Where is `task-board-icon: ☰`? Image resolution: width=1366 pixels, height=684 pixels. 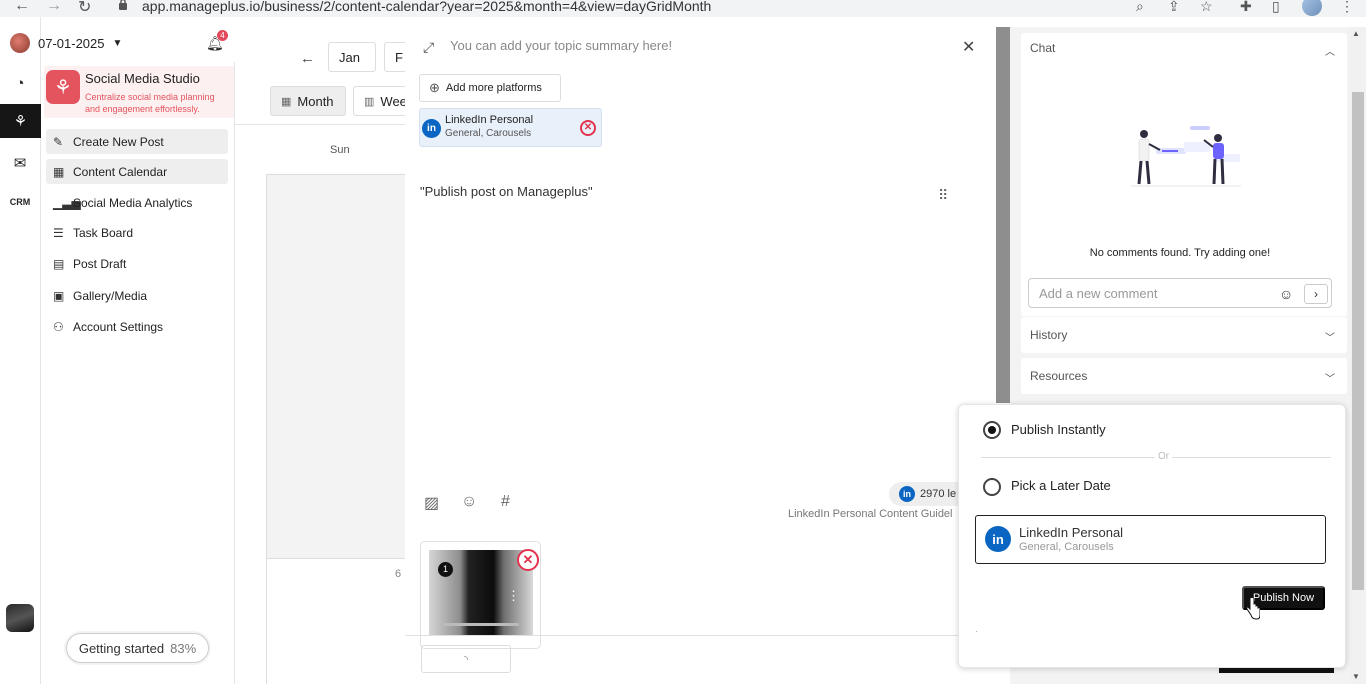 task-board-icon: ☰ is located at coordinates (58, 232).